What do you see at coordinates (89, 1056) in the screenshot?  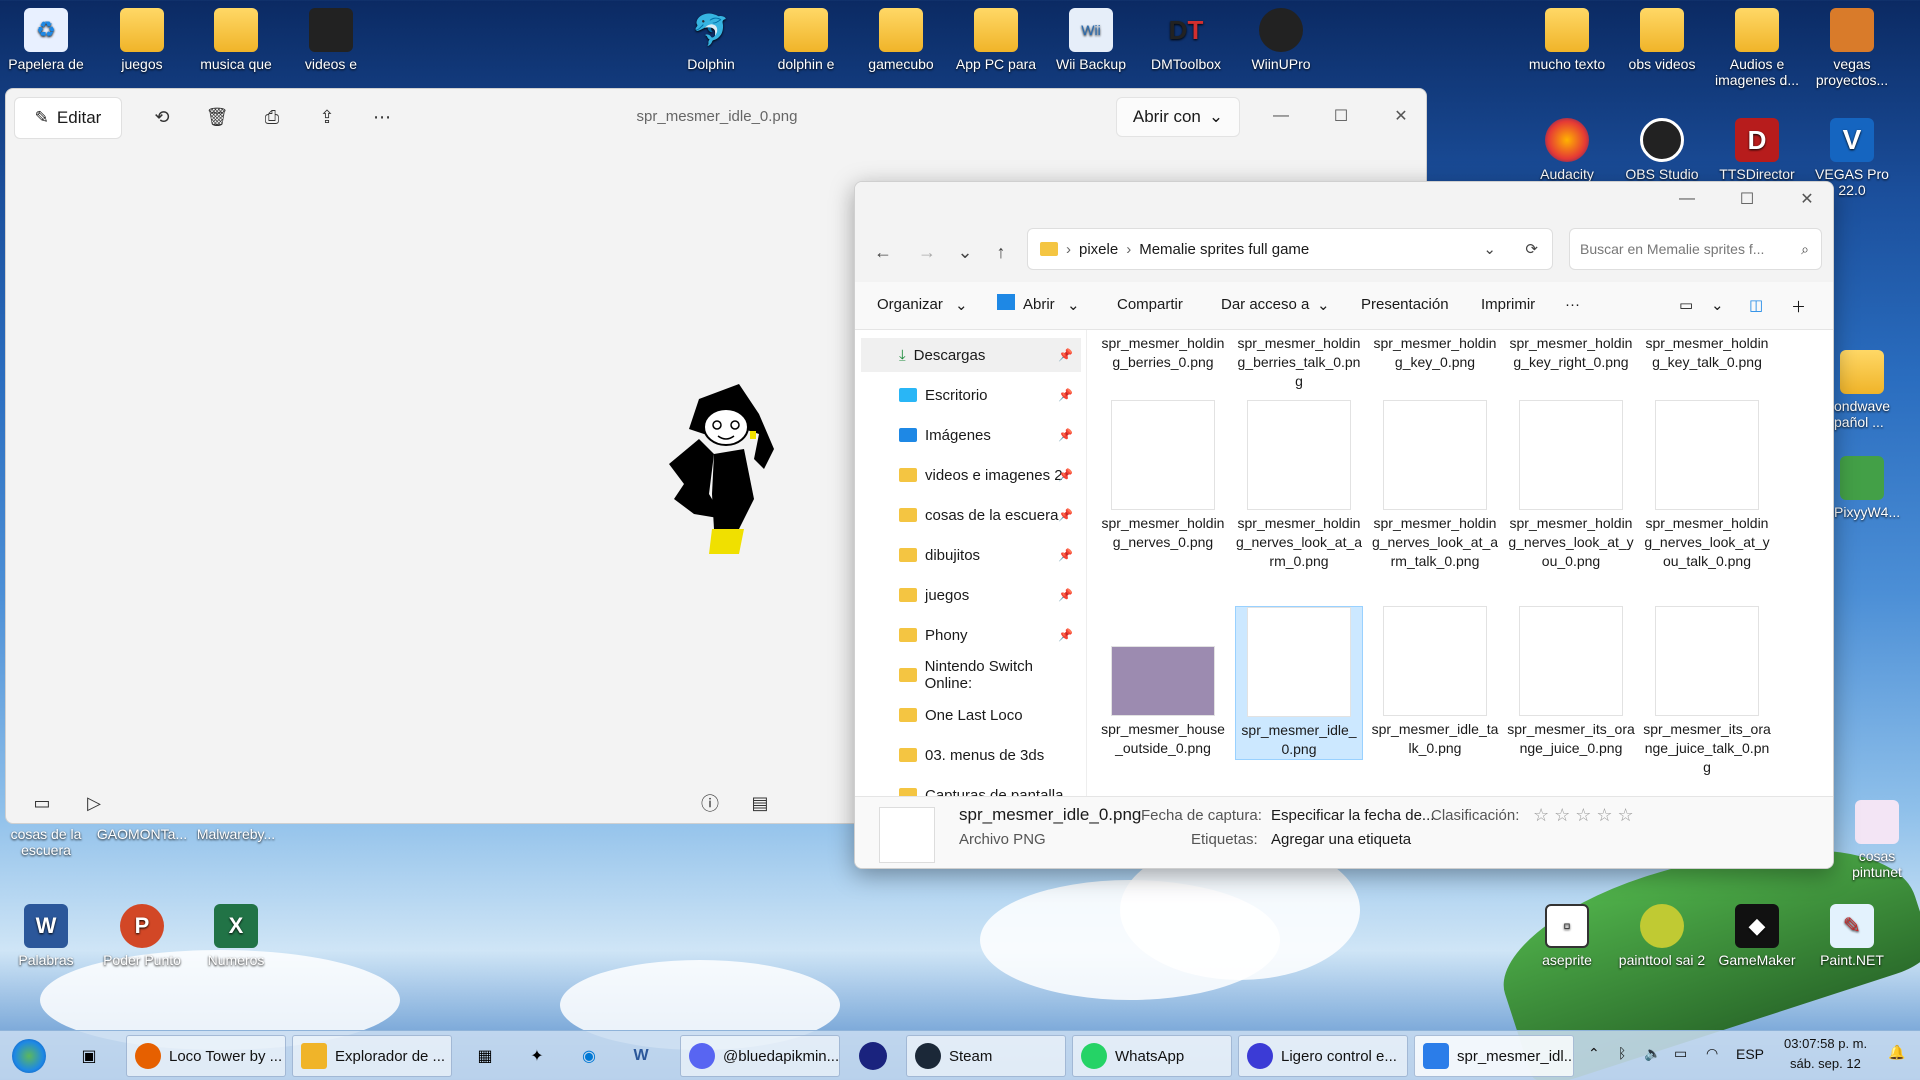 I see `show-desktop-icon: ▣` at bounding box center [89, 1056].